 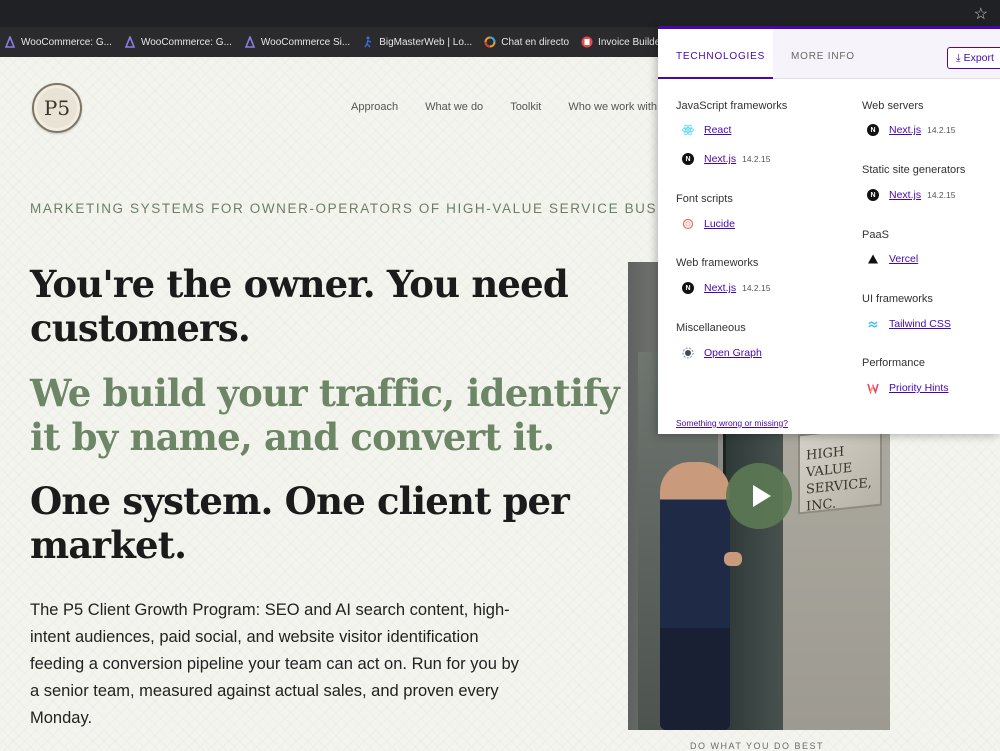 I want to click on category-performance: Performance, so click(x=893, y=363).